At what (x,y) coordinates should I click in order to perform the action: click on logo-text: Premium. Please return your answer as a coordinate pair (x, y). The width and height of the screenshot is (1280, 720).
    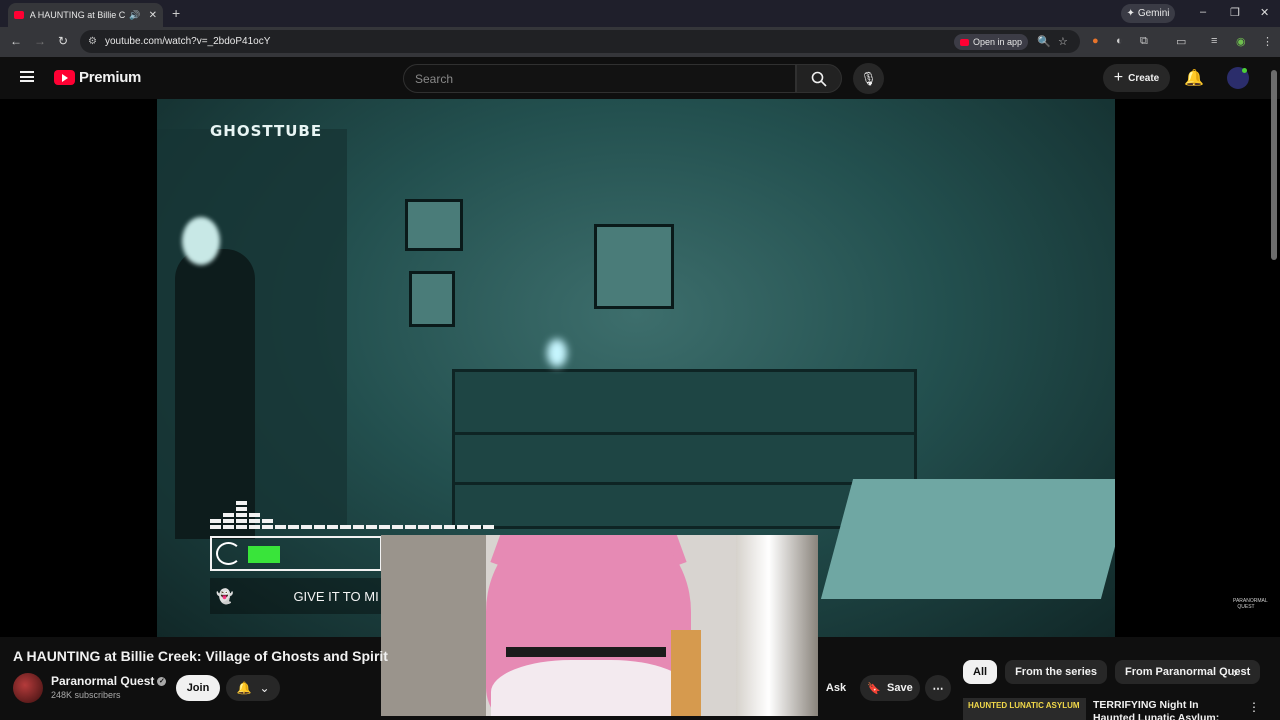
    Looking at the image, I should click on (110, 77).